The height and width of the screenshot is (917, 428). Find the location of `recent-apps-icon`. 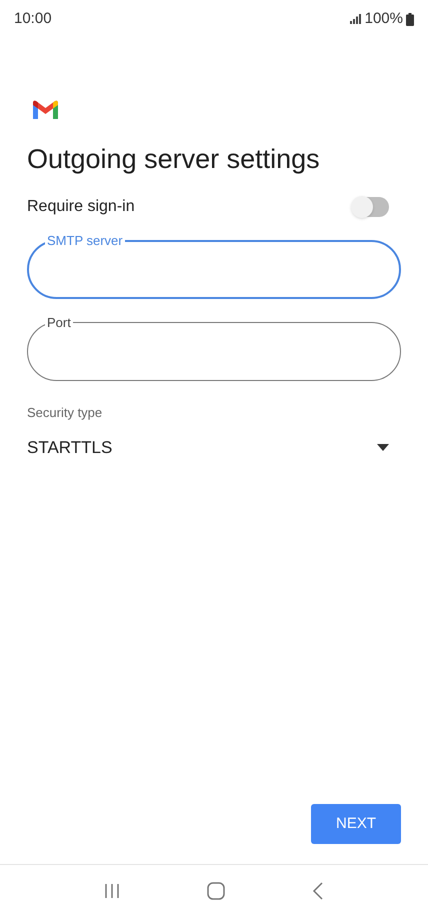

recent-apps-icon is located at coordinates (112, 891).